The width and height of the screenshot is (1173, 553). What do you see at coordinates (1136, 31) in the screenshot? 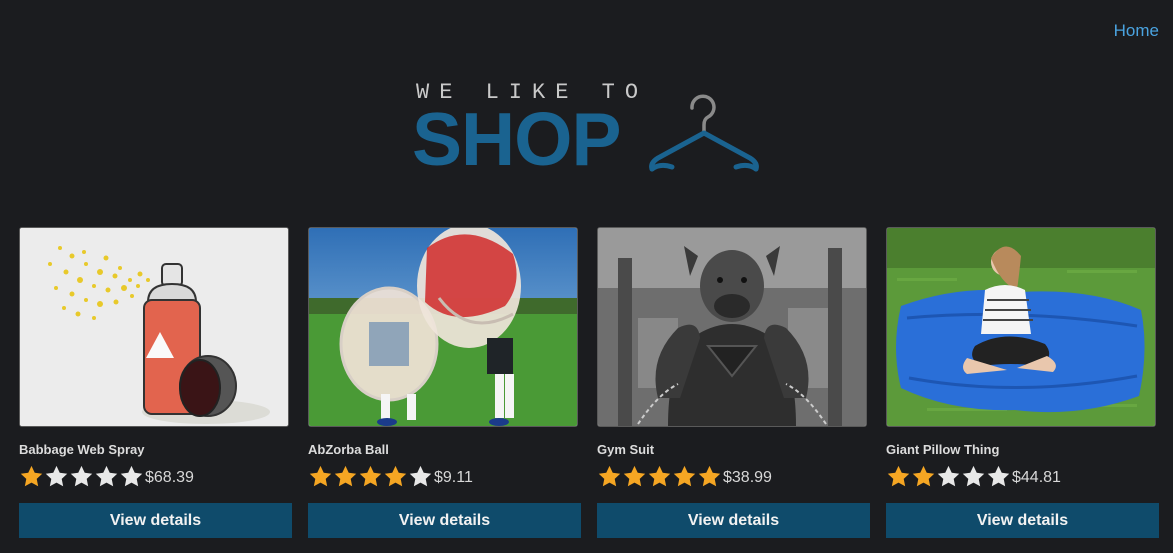
I see `home-link: Home` at bounding box center [1136, 31].